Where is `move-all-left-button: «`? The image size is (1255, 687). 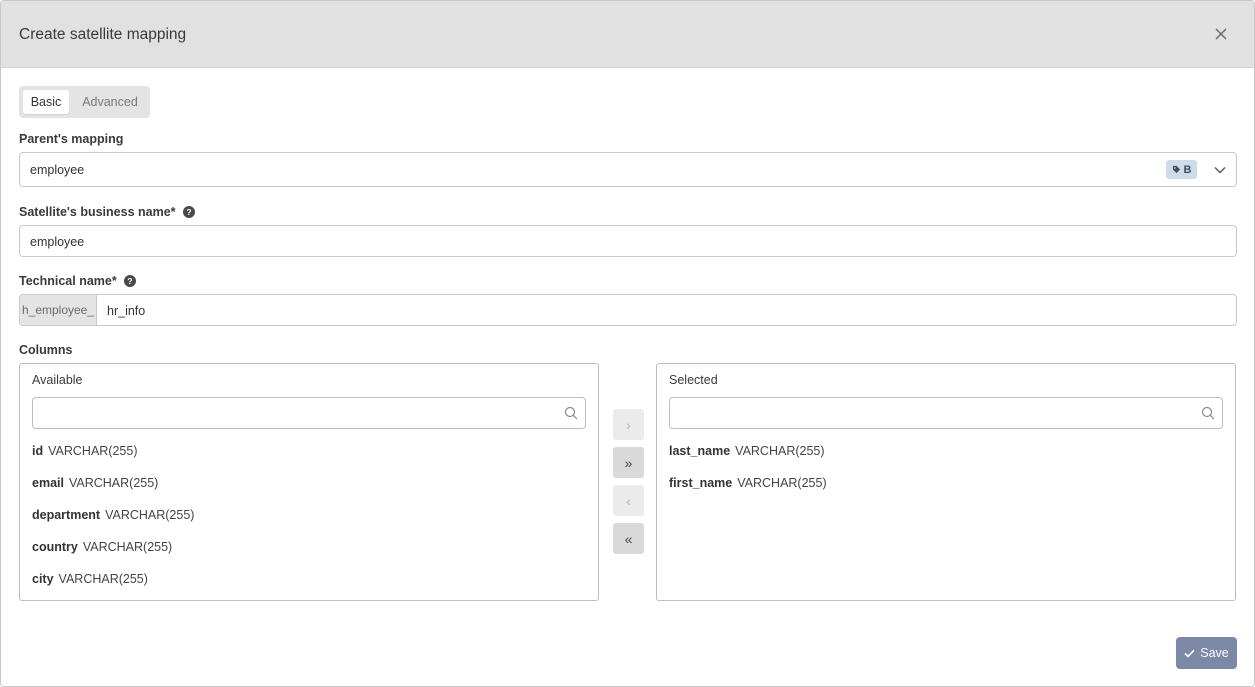 move-all-left-button: « is located at coordinates (628, 538).